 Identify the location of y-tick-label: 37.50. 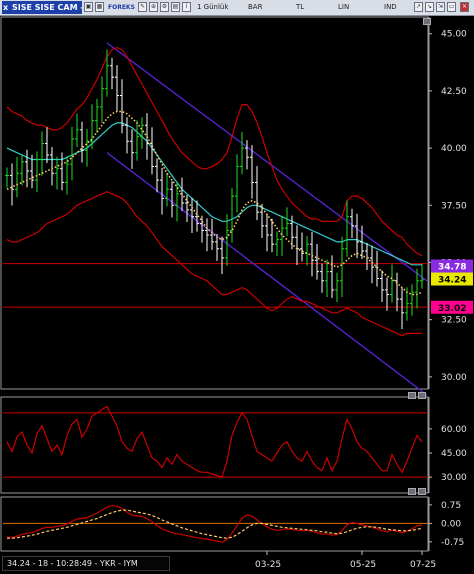
(454, 206).